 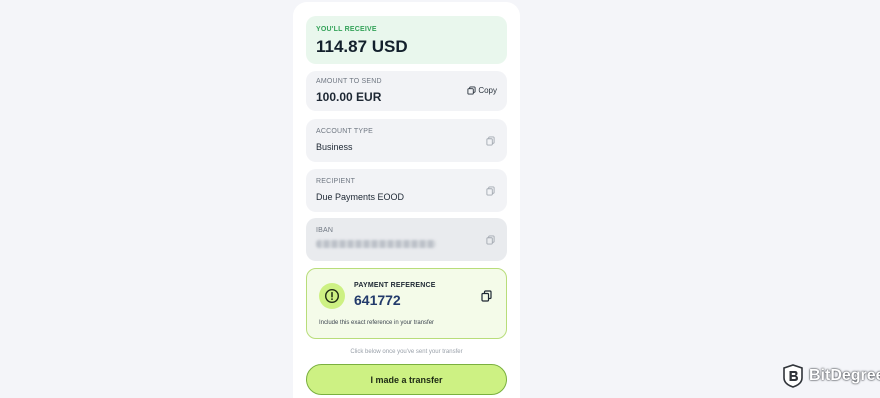 I want to click on copy-icon, so click(x=471, y=90).